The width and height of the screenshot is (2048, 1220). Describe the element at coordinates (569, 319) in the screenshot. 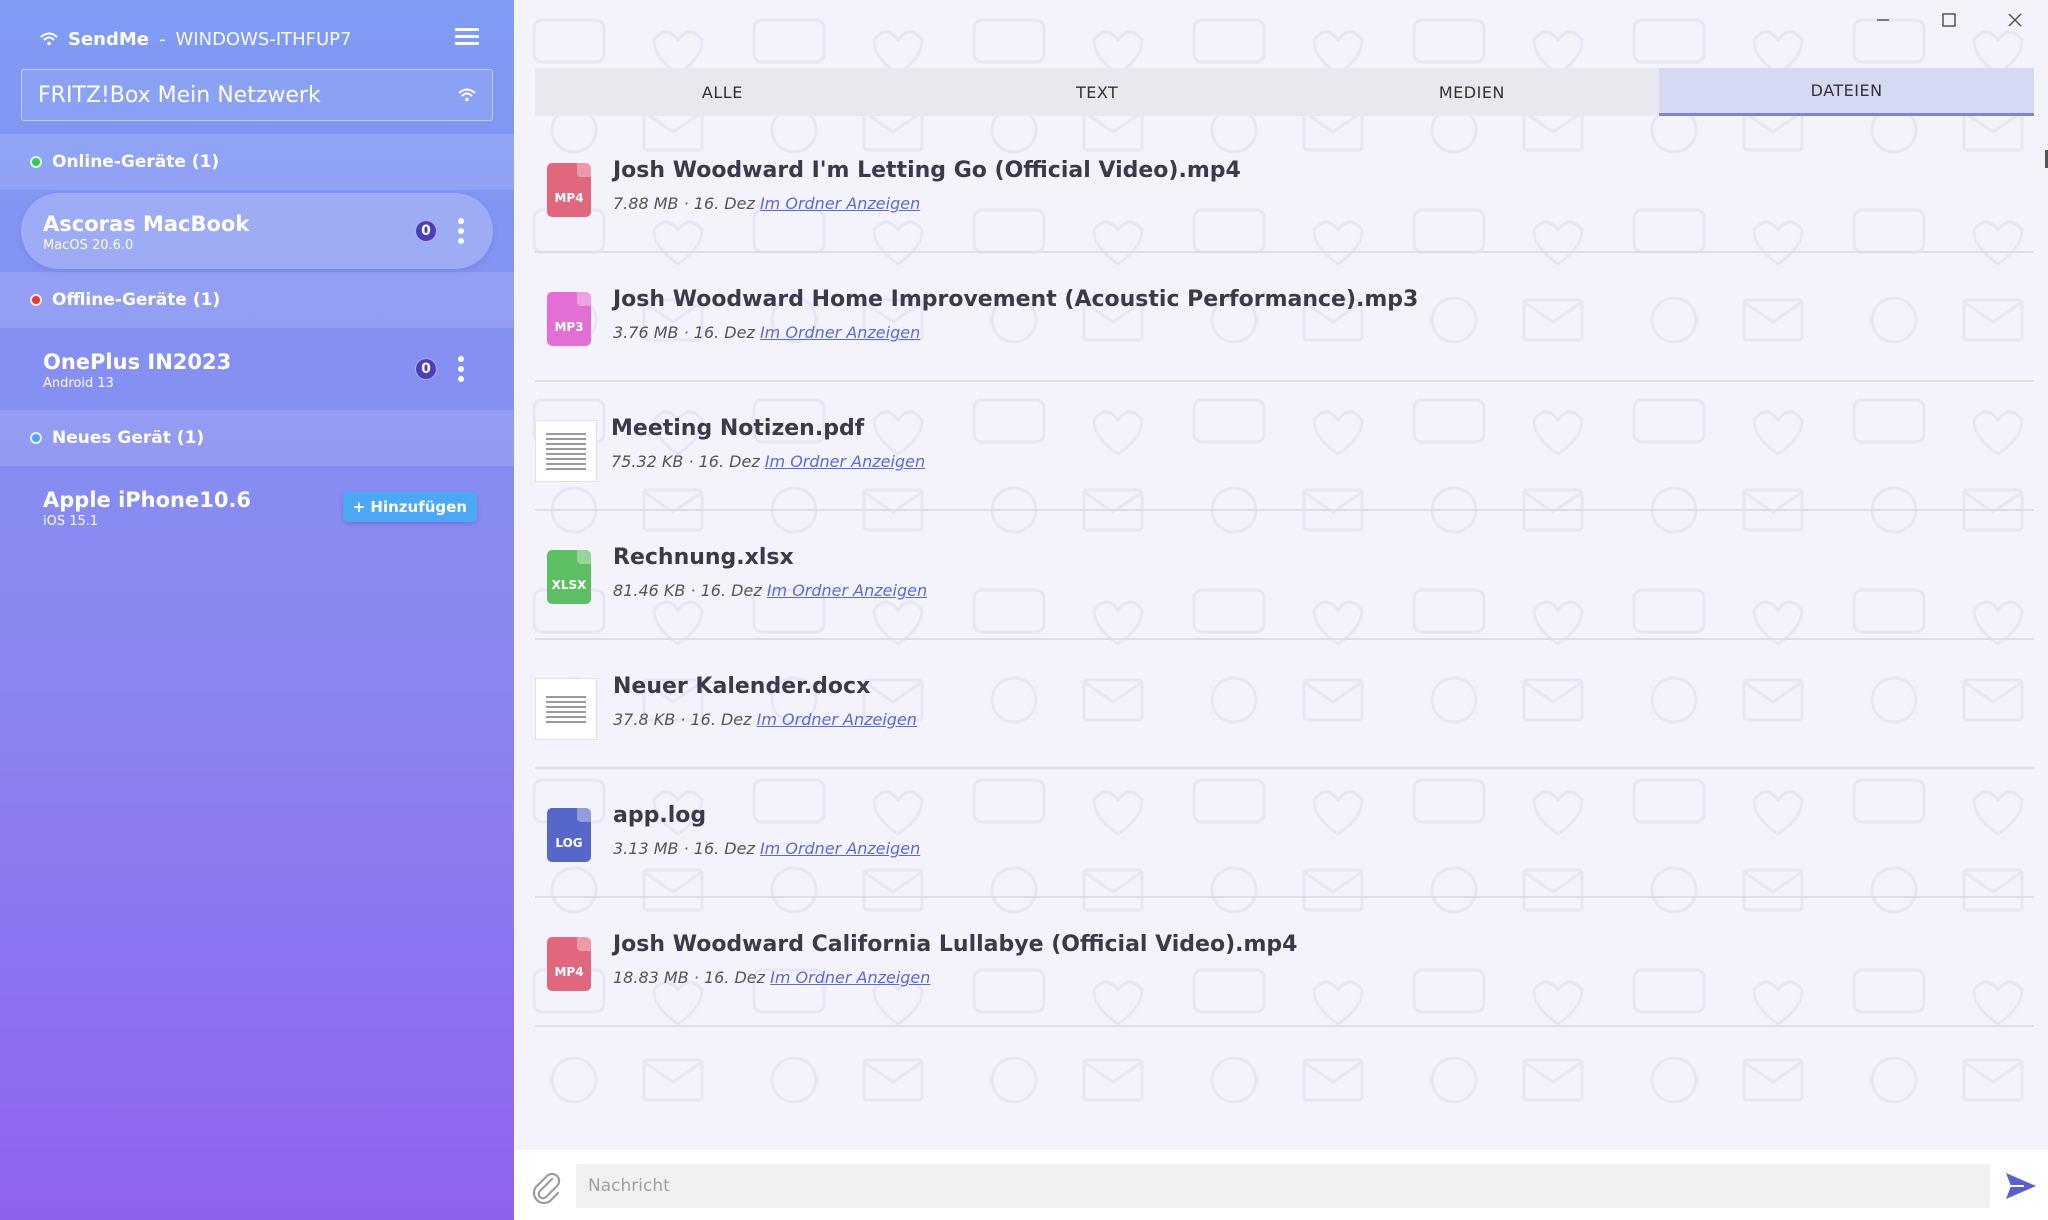

I see `mp3-file-icon: MP3` at that location.